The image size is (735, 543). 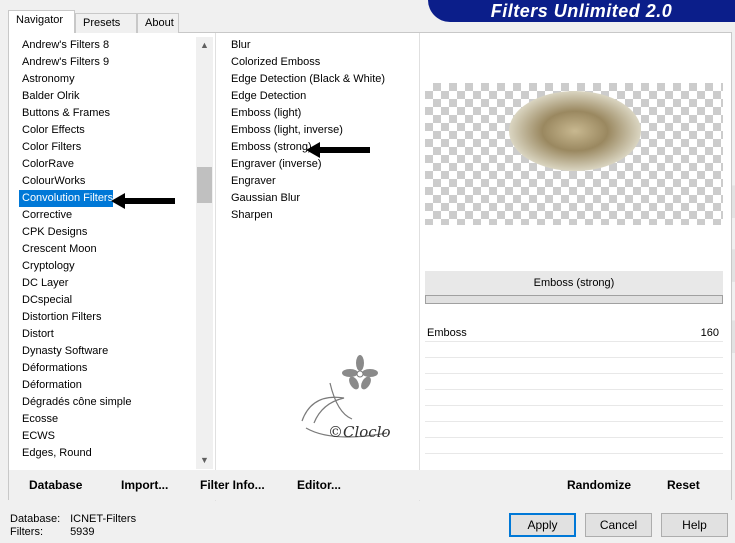 What do you see at coordinates (204, 185) in the screenshot?
I see `scroll-thumb` at bounding box center [204, 185].